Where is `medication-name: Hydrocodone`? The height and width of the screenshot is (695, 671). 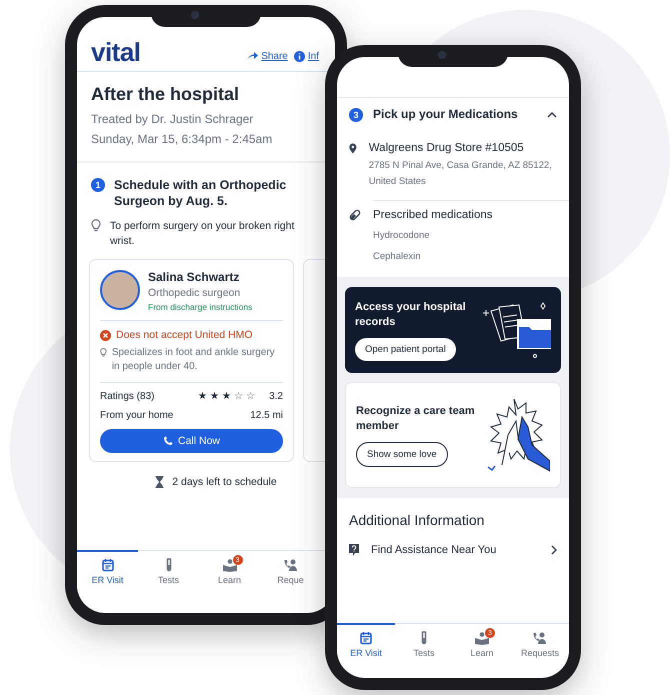
medication-name: Hydrocodone is located at coordinates (402, 236).